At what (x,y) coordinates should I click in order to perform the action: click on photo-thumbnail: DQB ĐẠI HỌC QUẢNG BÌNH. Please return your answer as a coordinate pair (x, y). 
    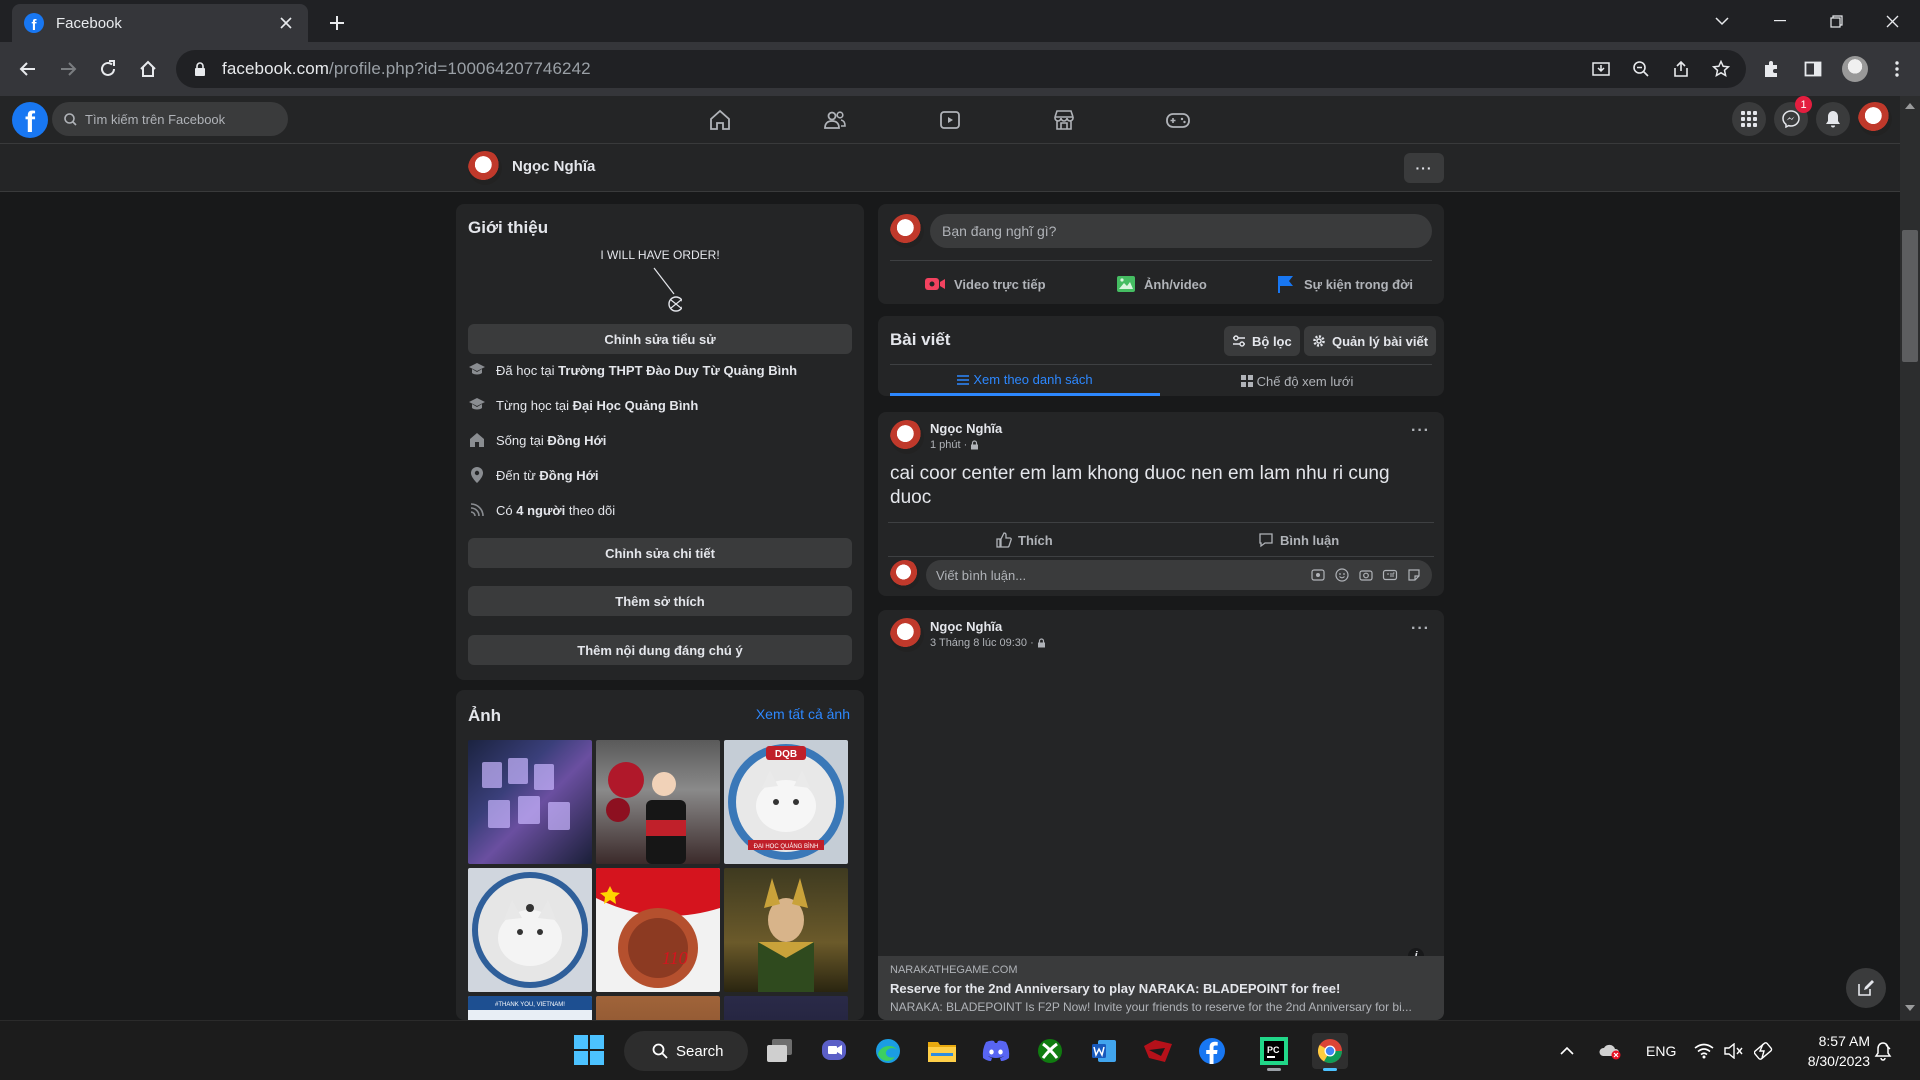
    Looking at the image, I should click on (786, 802).